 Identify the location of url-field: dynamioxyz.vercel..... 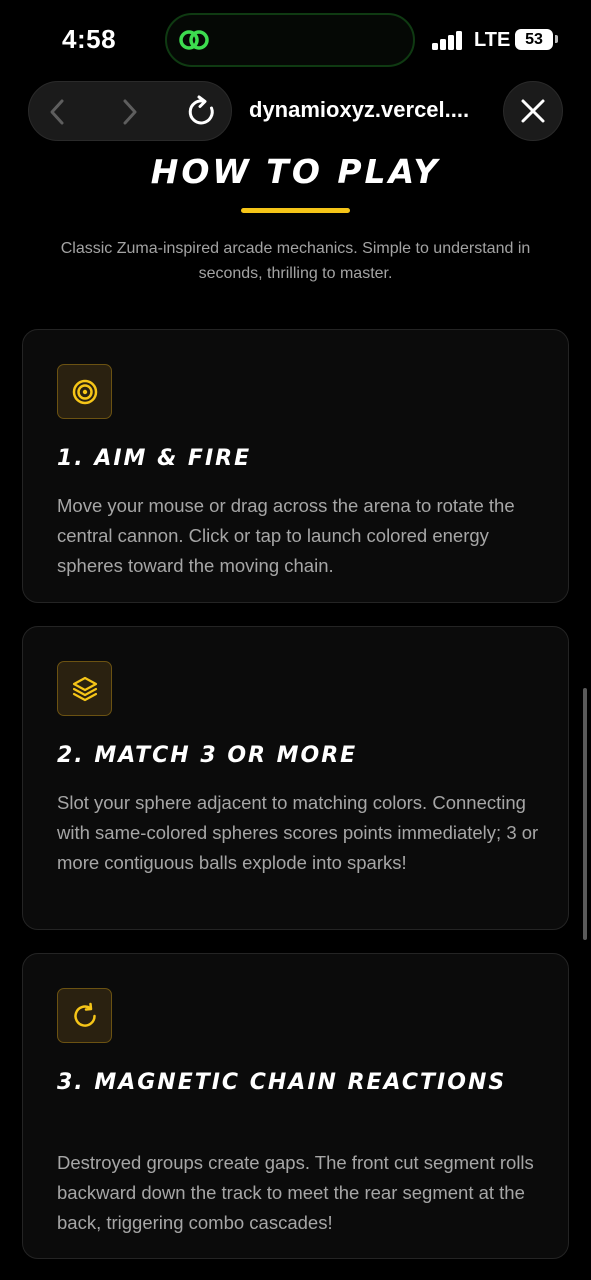
(369, 110).